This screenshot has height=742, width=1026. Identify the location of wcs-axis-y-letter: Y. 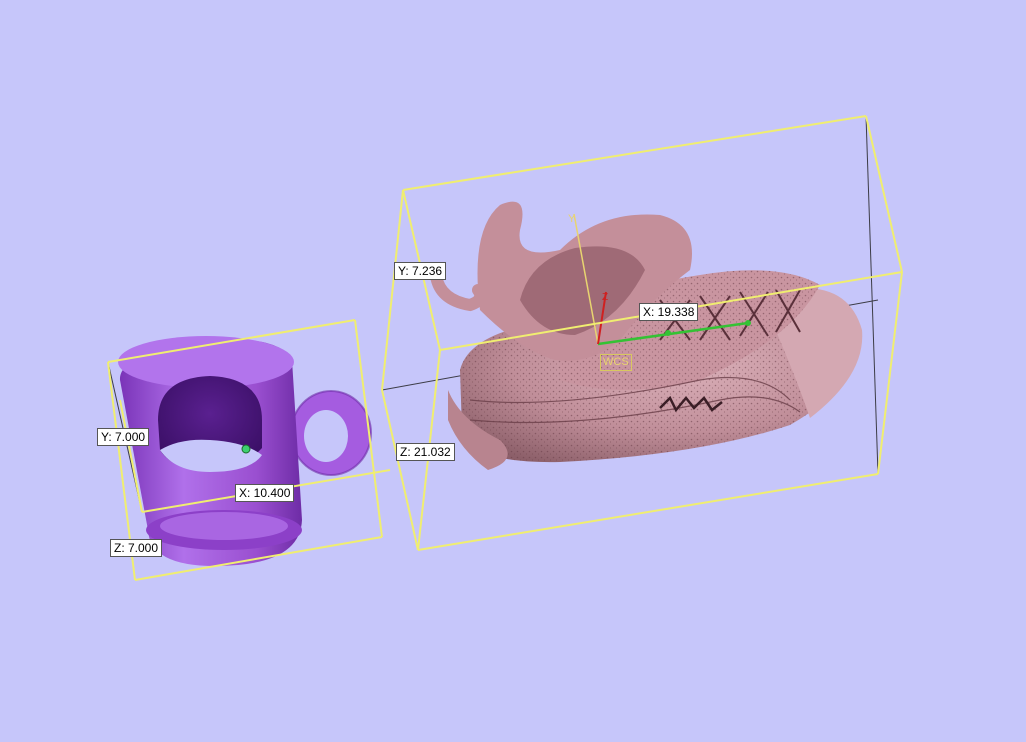
(572, 219).